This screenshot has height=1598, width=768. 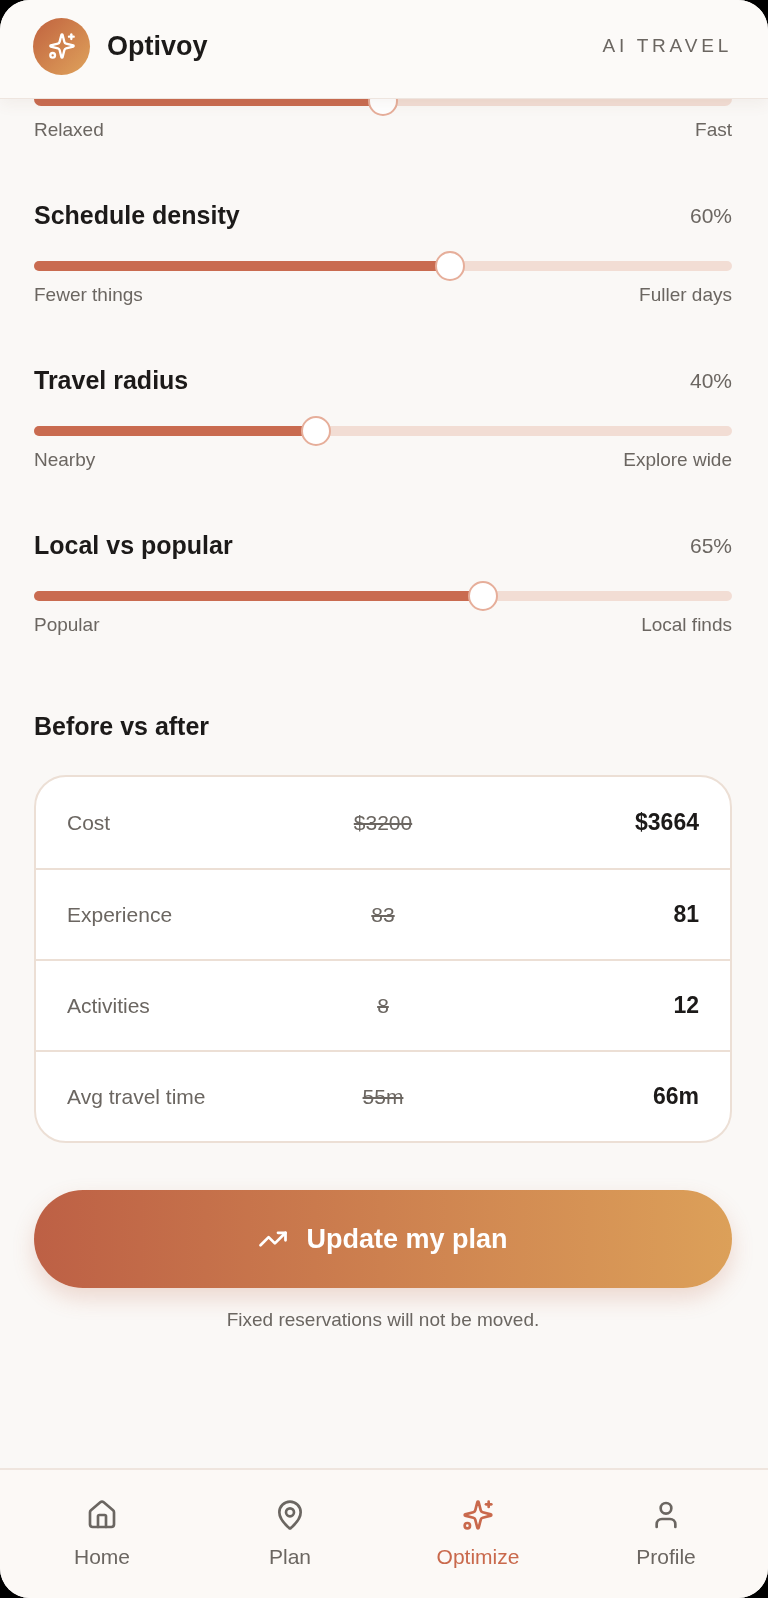 I want to click on after-value: 66m, so click(x=675, y=1097).